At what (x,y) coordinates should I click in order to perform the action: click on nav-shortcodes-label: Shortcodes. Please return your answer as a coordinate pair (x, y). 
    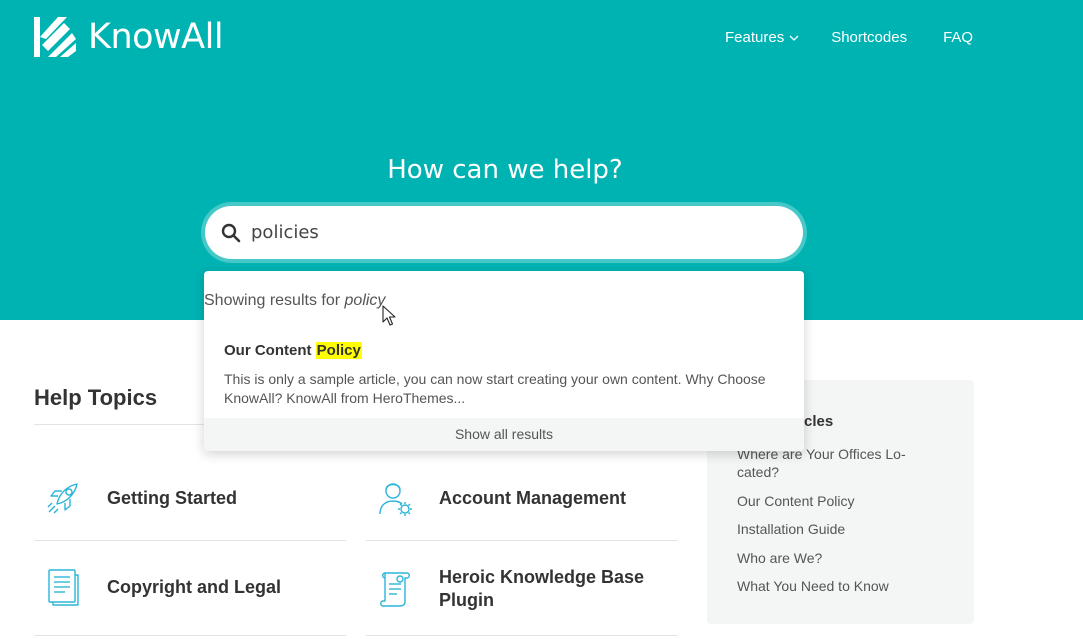
    Looking at the image, I should click on (869, 37).